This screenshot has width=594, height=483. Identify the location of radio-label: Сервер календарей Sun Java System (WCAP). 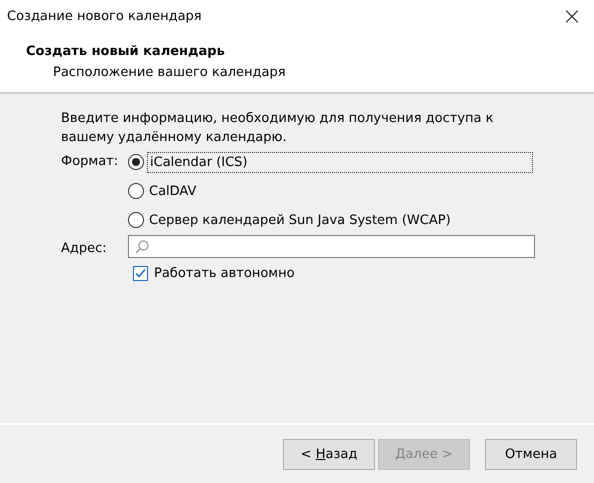
(300, 220).